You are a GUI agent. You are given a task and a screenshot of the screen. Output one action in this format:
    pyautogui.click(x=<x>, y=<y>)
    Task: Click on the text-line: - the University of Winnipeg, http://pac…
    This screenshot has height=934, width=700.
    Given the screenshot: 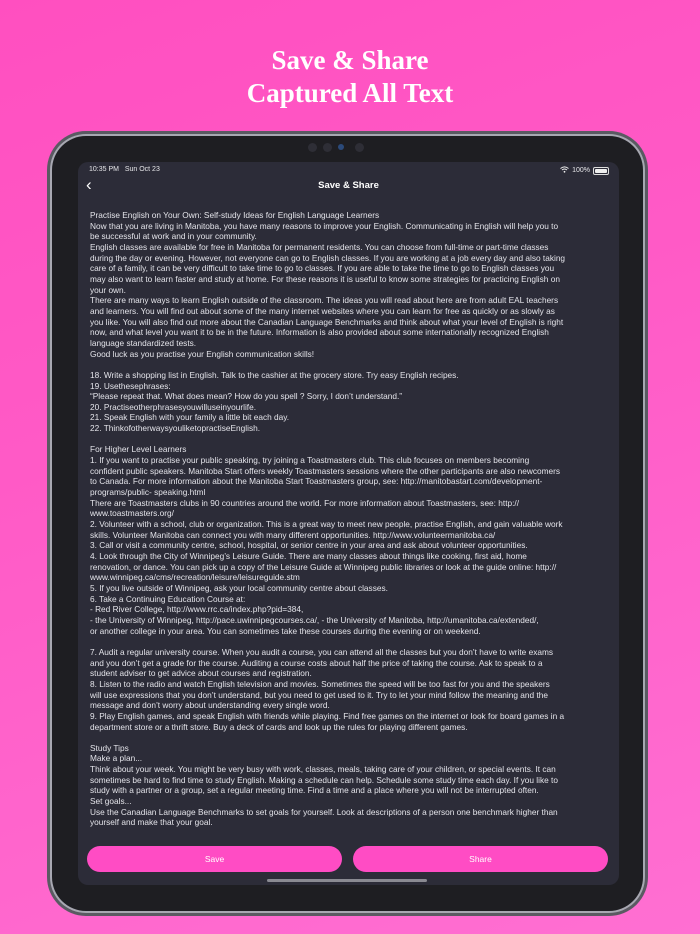 What is the action you would take?
    pyautogui.click(x=314, y=619)
    